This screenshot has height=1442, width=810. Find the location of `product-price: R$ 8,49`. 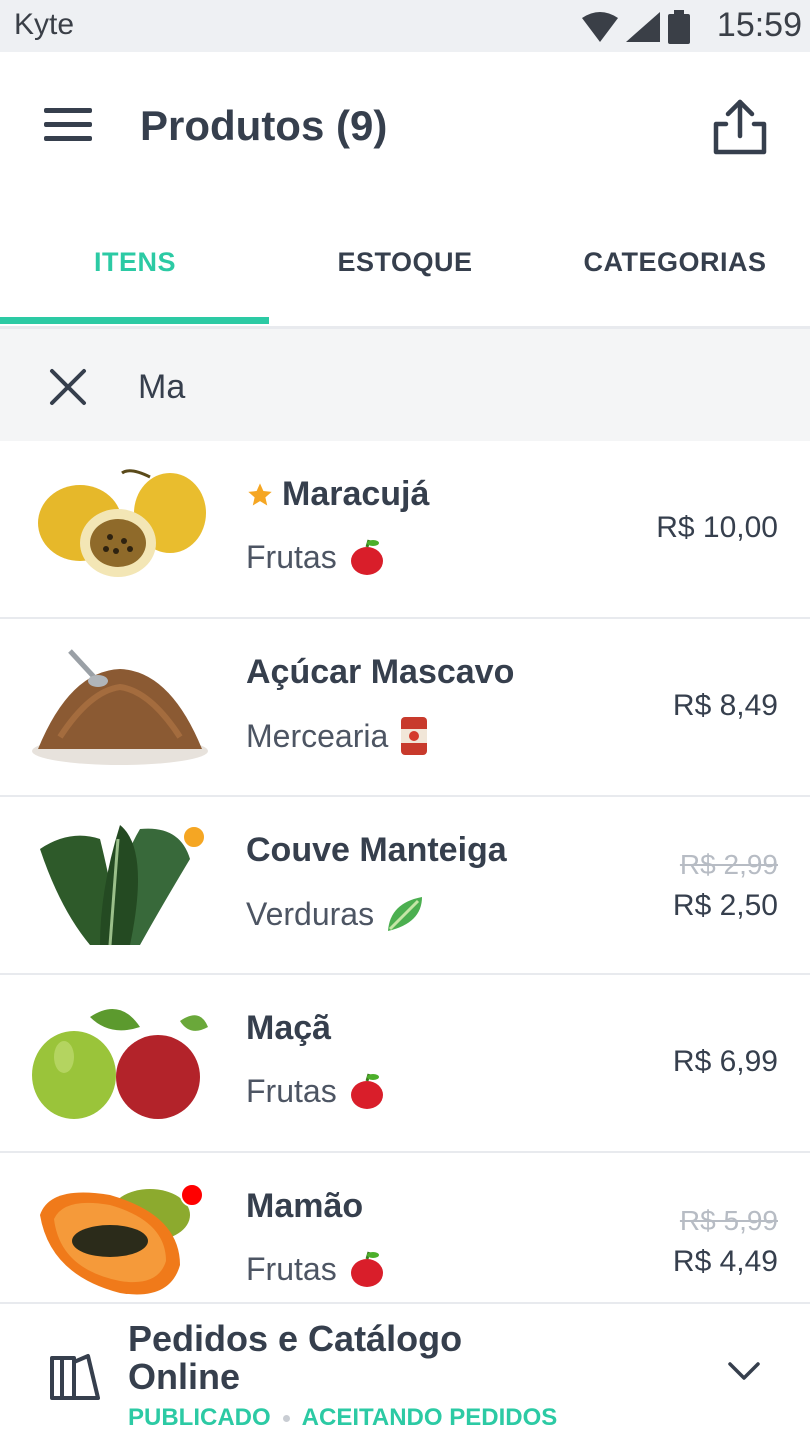

product-price: R$ 8,49 is located at coordinates (725, 705).